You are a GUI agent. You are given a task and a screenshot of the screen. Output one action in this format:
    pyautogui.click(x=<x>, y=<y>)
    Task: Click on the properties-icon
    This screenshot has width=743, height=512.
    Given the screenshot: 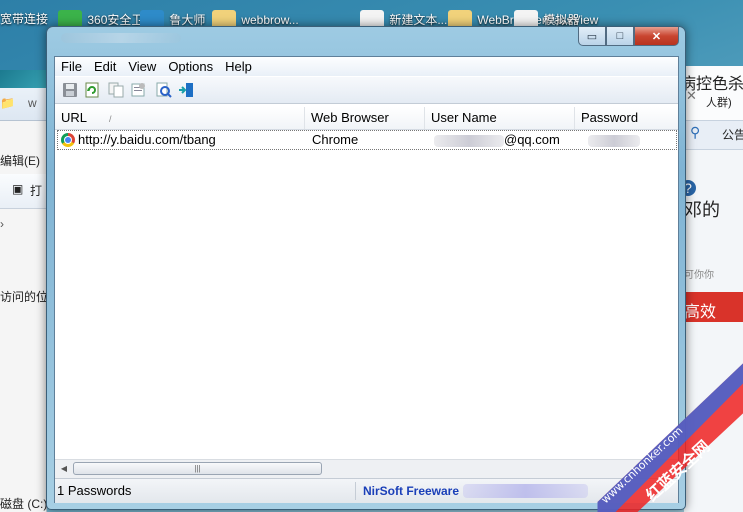 What is the action you would take?
    pyautogui.click(x=138, y=90)
    